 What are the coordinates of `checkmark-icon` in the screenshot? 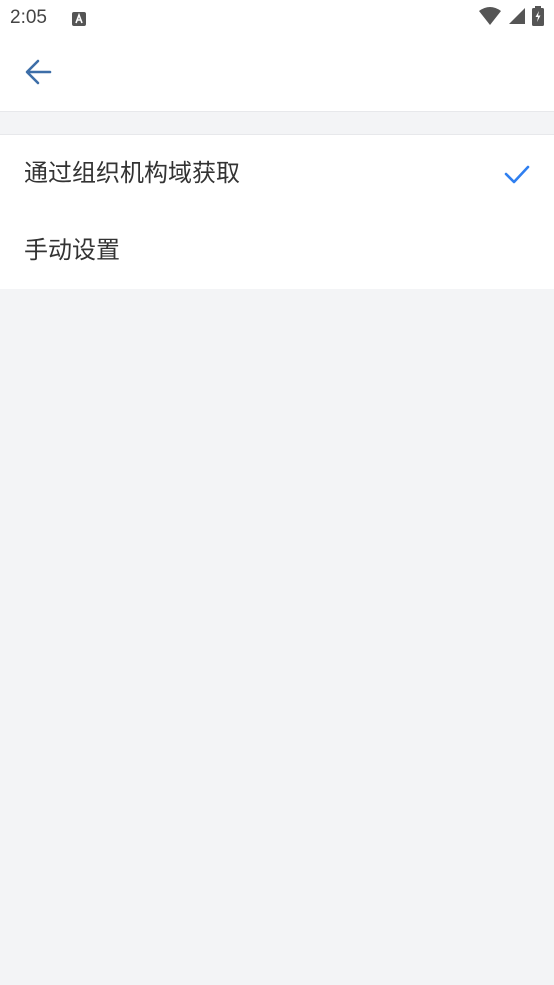 It's located at (517, 174).